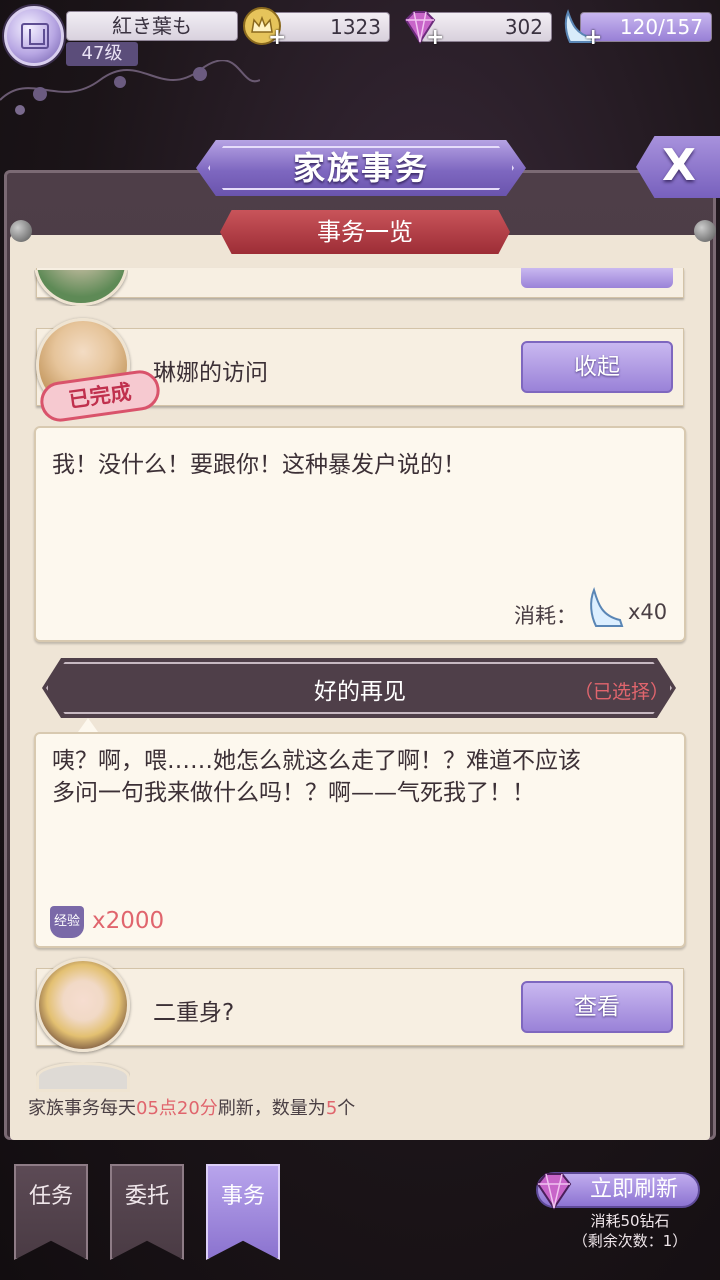  What do you see at coordinates (545, 616) in the screenshot?
I see `cost-label: 消耗：` at bounding box center [545, 616].